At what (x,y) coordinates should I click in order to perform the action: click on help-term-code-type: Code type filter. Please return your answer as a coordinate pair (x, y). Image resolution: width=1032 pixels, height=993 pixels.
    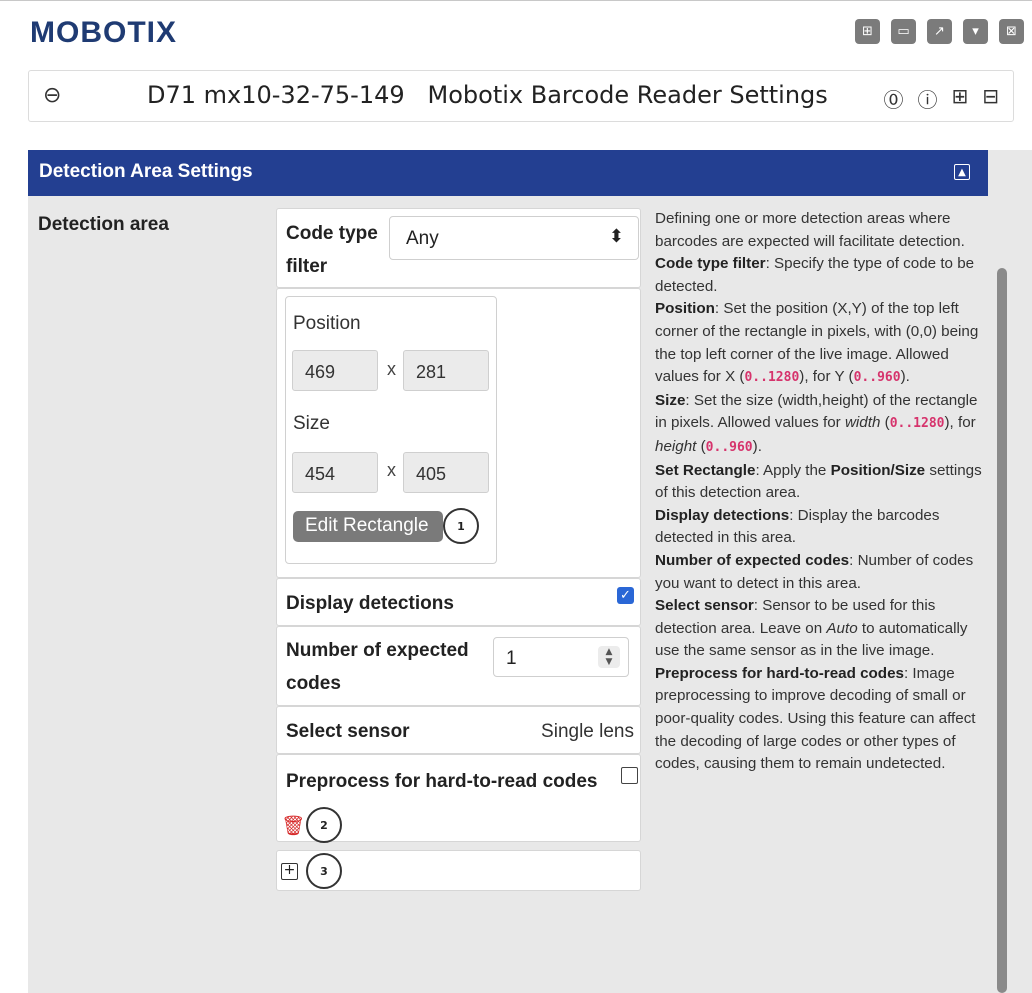
    Looking at the image, I should click on (710, 264).